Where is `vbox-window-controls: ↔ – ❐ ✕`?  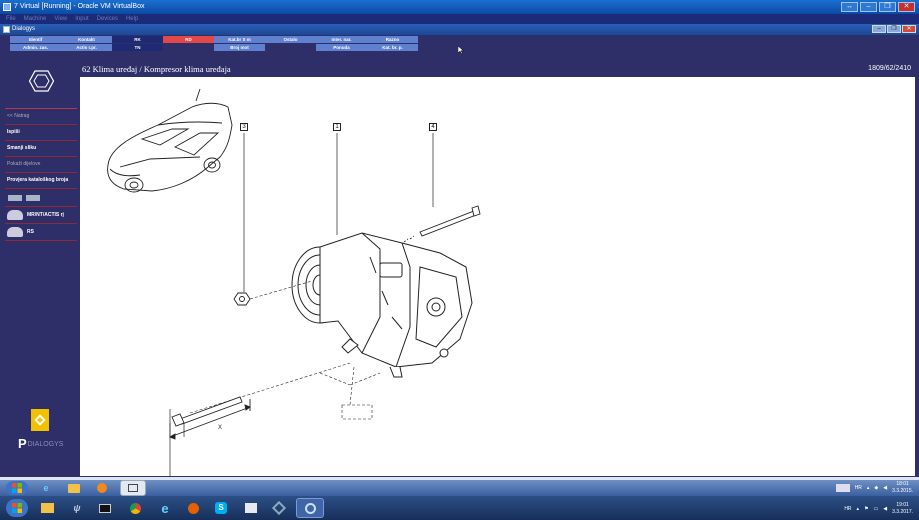 vbox-window-controls: ↔ – ❐ ✕ is located at coordinates (878, 7).